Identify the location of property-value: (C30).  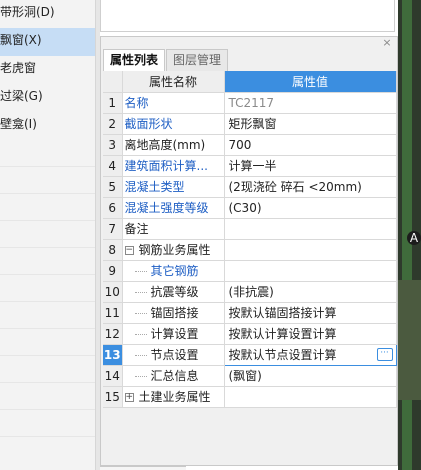
(310, 208).